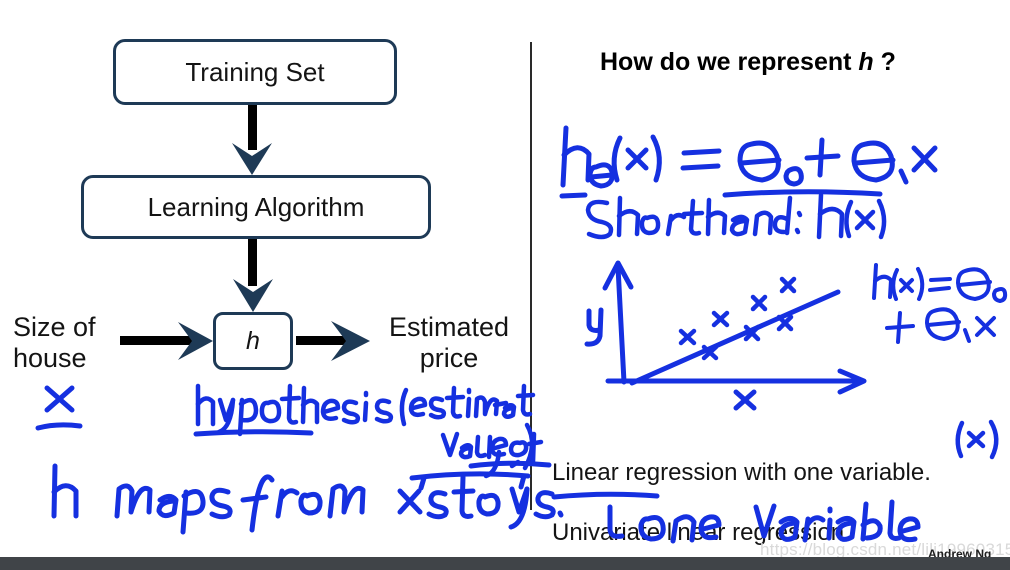 The width and height of the screenshot is (1010, 570). What do you see at coordinates (940, 303) in the screenshot?
I see `ink-line-annotation` at bounding box center [940, 303].